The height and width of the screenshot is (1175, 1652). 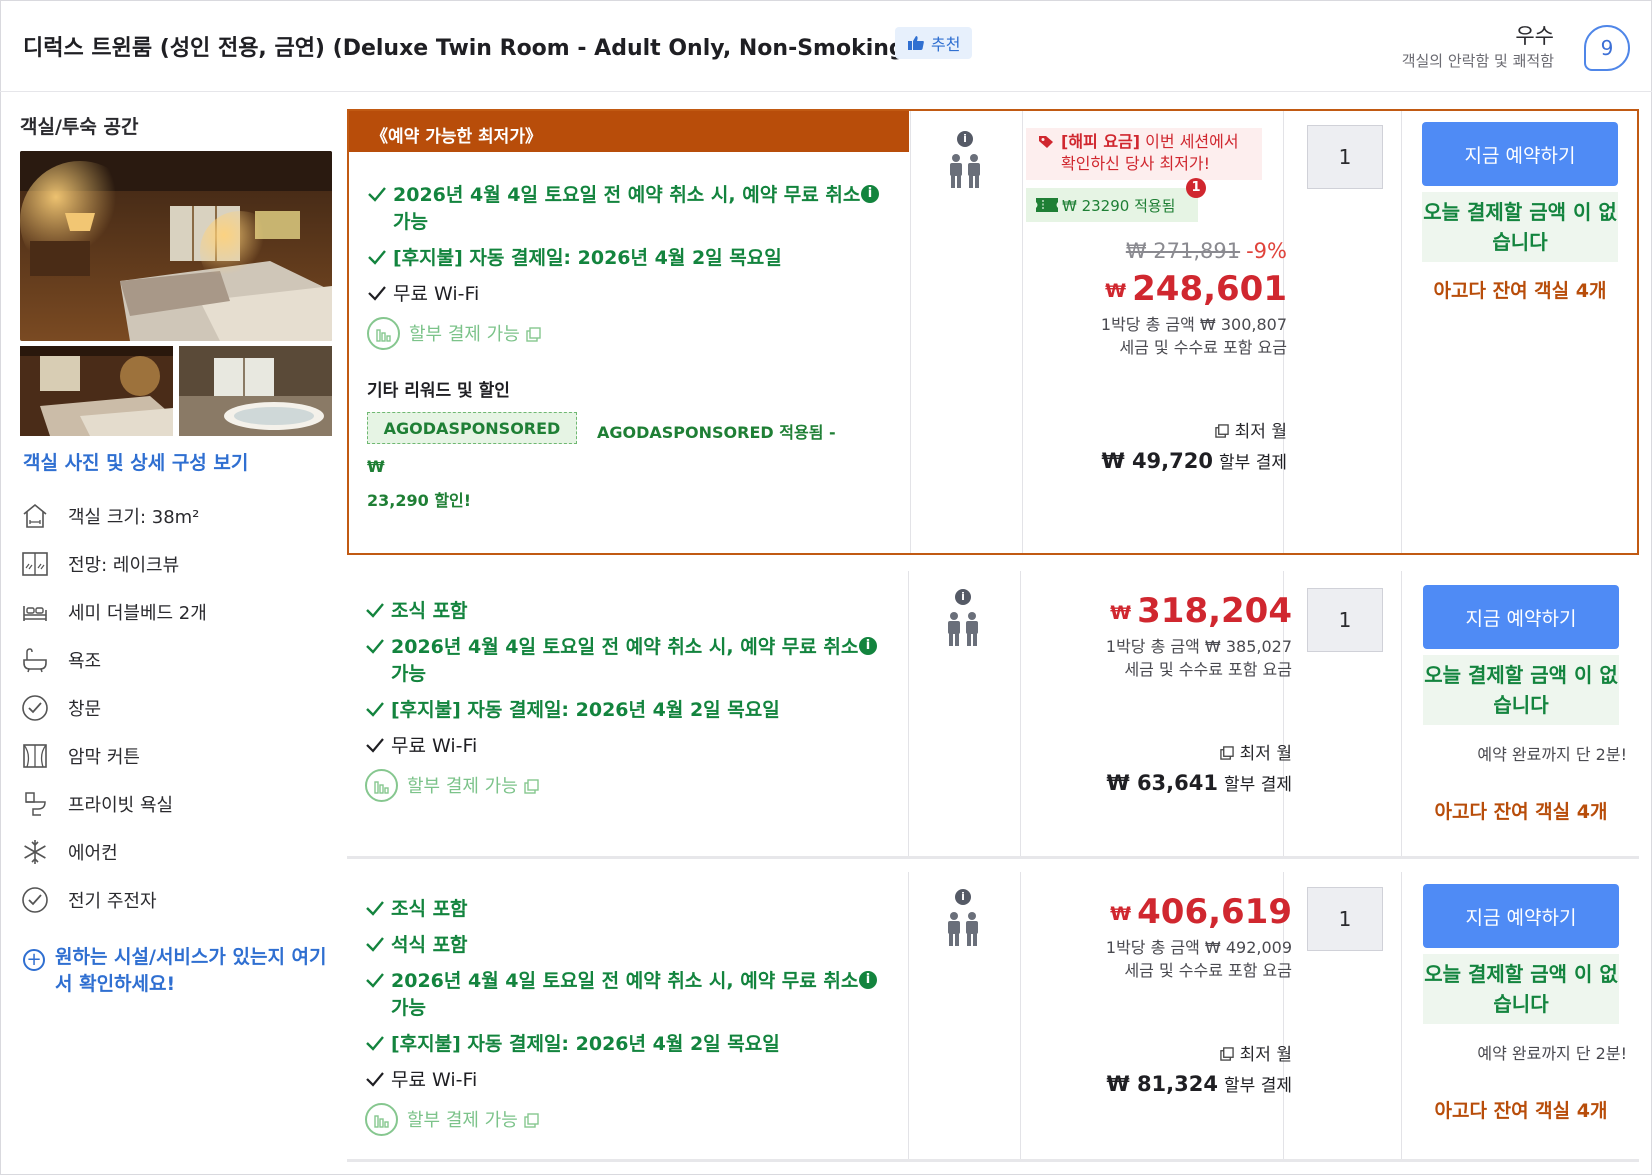 What do you see at coordinates (35, 804) in the screenshot?
I see `toilet-icon` at bounding box center [35, 804].